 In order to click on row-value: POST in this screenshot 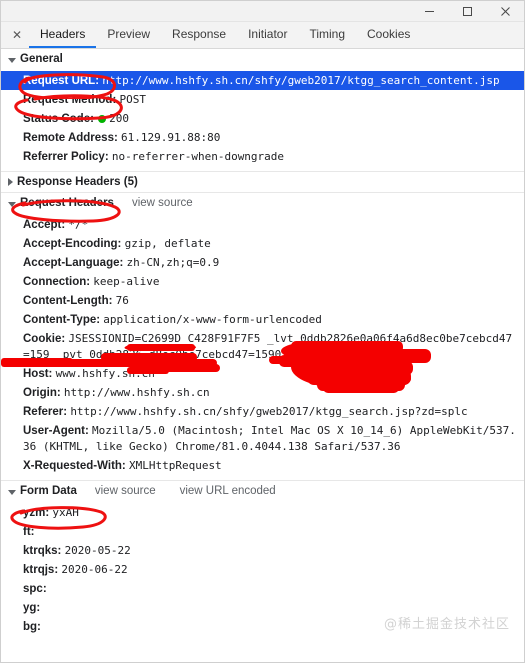, I will do `click(132, 99)`.